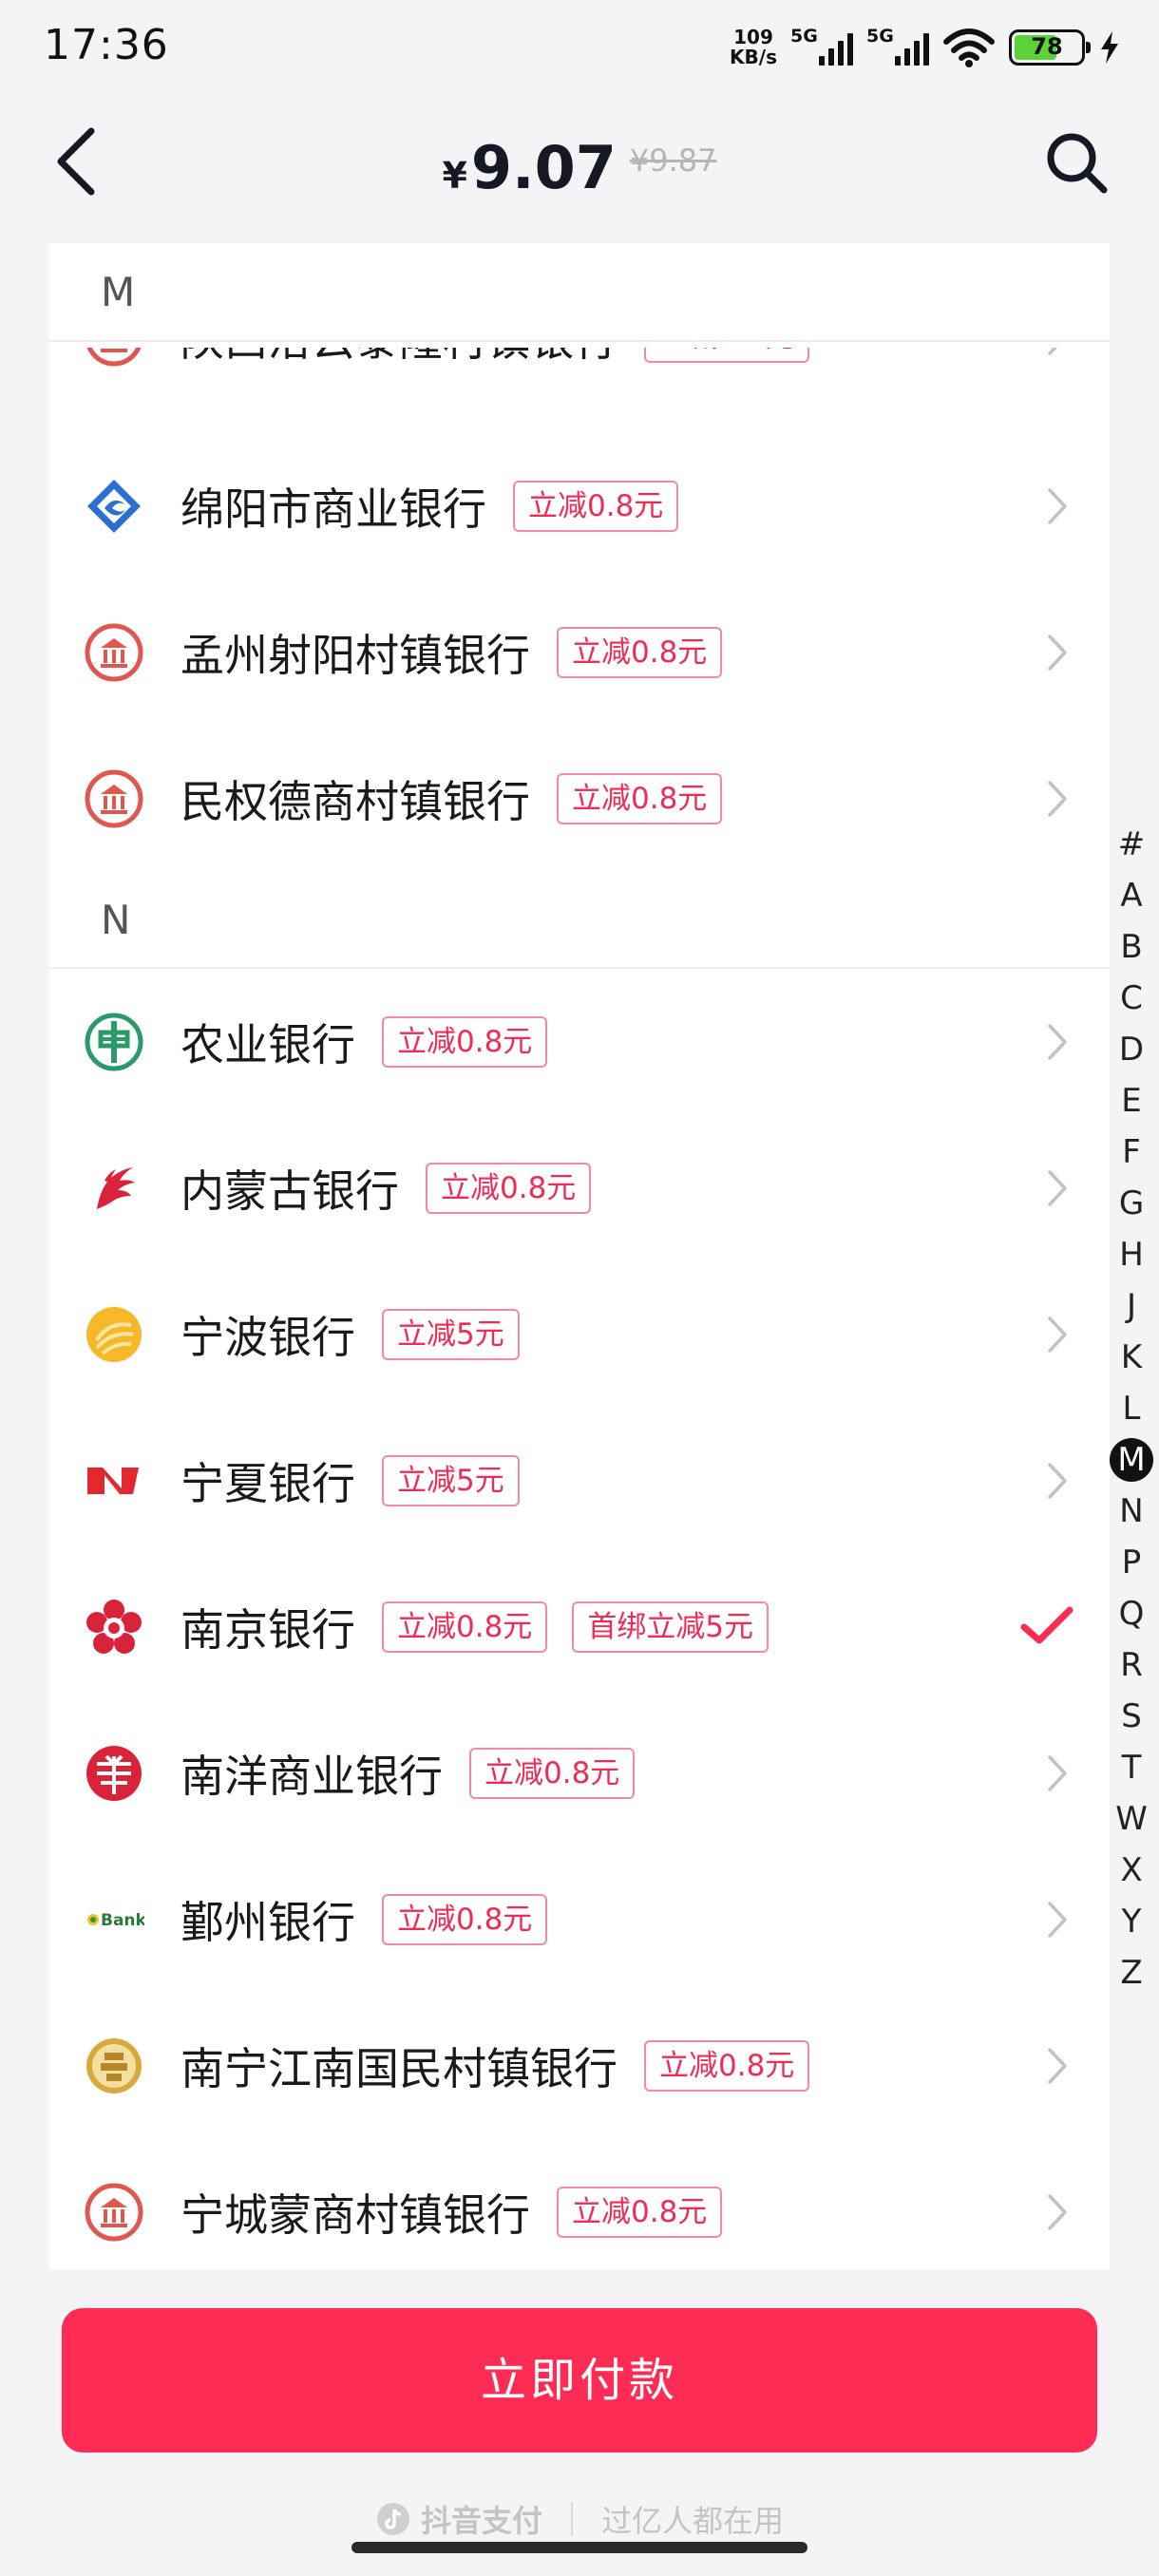  I want to click on bank-row: 宁夏银行 立减5元, so click(579, 1481).